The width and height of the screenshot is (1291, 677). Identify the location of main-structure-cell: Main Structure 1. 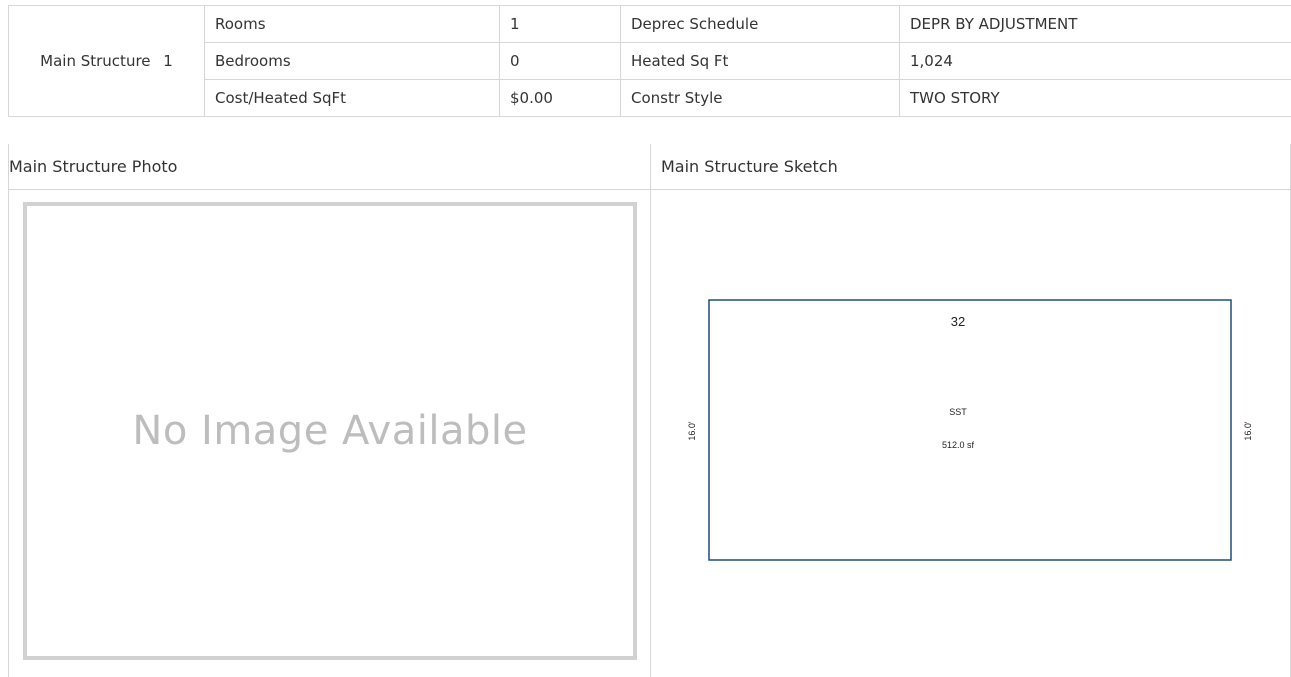
(106, 61).